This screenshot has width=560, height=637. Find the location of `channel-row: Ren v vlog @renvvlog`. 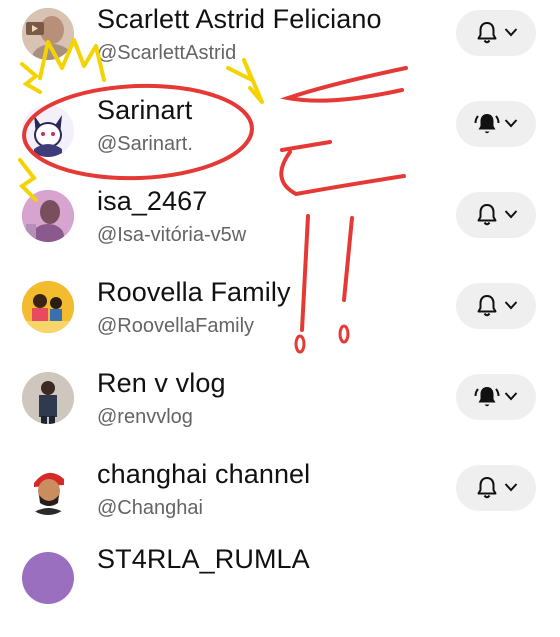

channel-row: Ren v vlog @renvvlog is located at coordinates (280, 409).